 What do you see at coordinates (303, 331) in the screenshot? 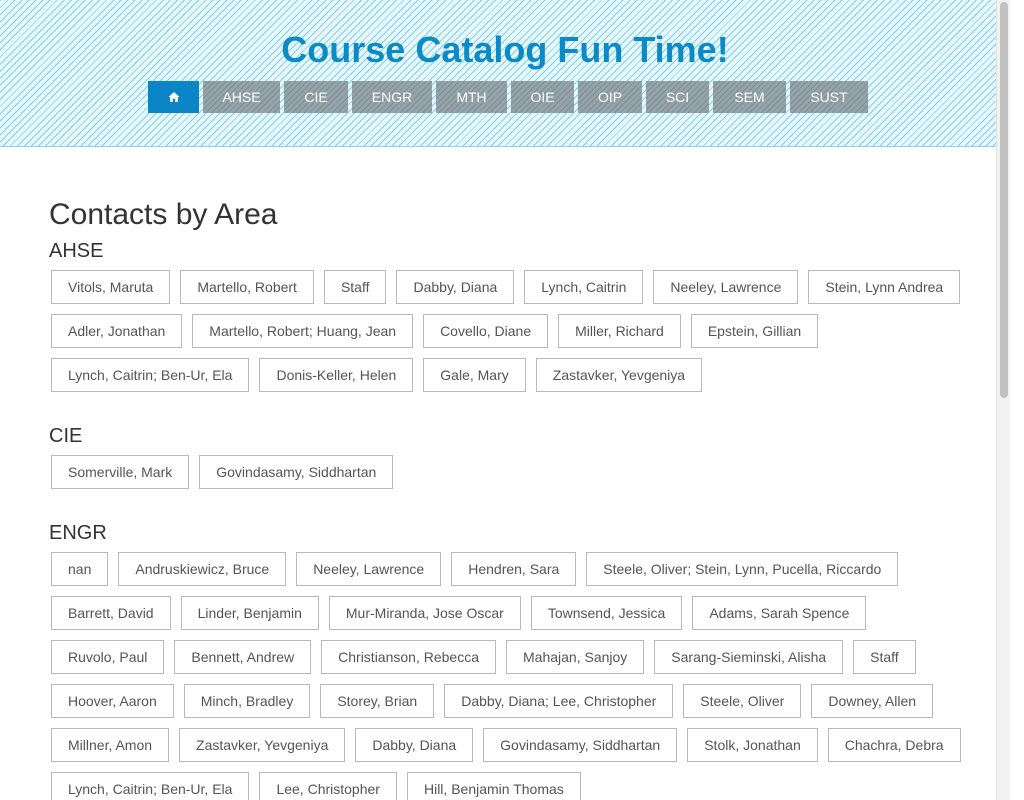
I see `contact-button: Martello, Robert; Huang, Jean` at bounding box center [303, 331].